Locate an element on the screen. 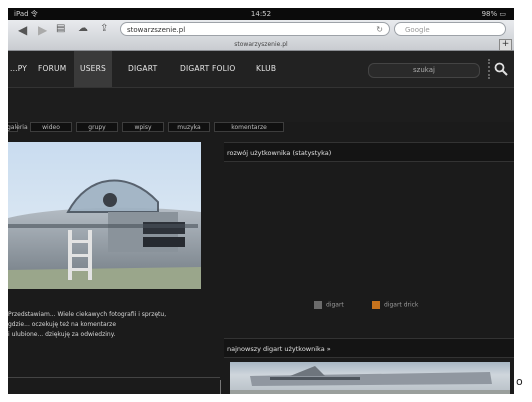 The height and width of the screenshot is (402, 532). legend-label: digart is located at coordinates (335, 305).